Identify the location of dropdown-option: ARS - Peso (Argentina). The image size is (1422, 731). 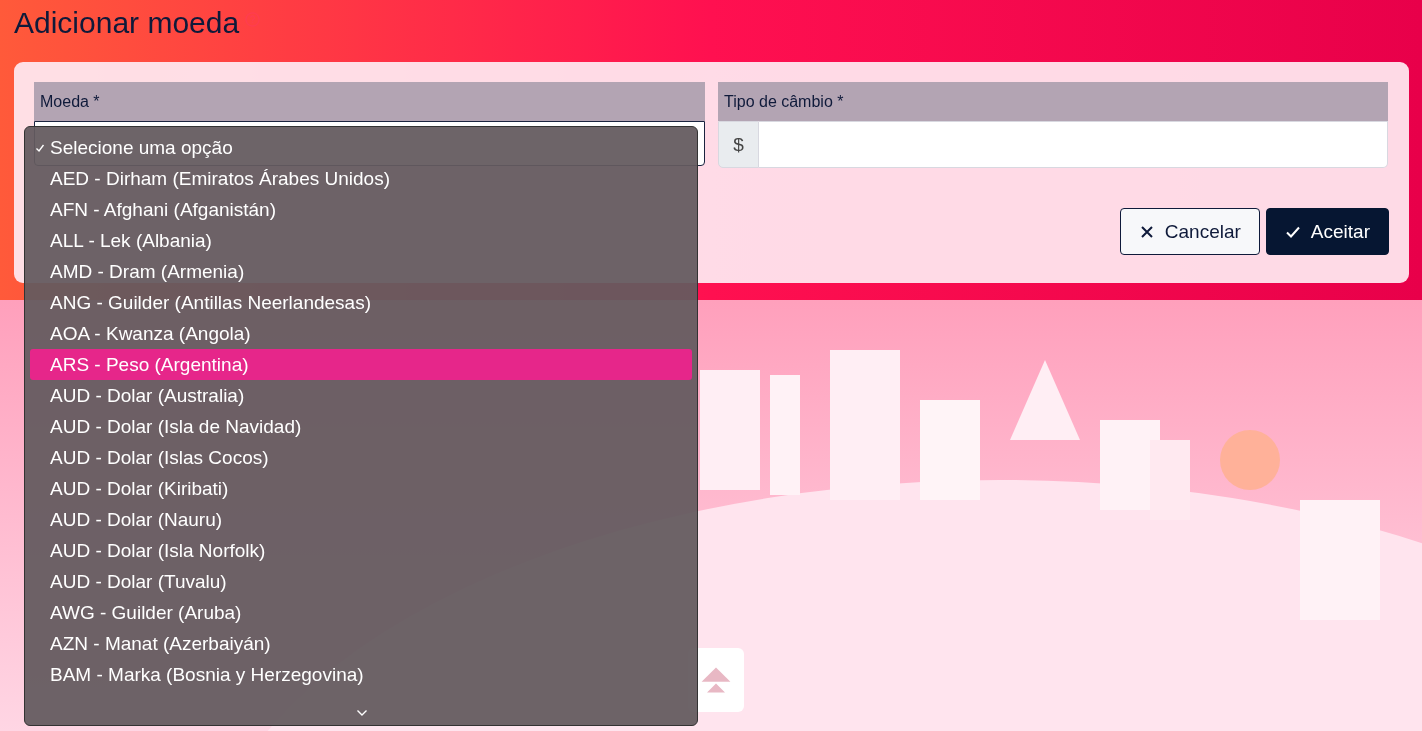
(361, 364).